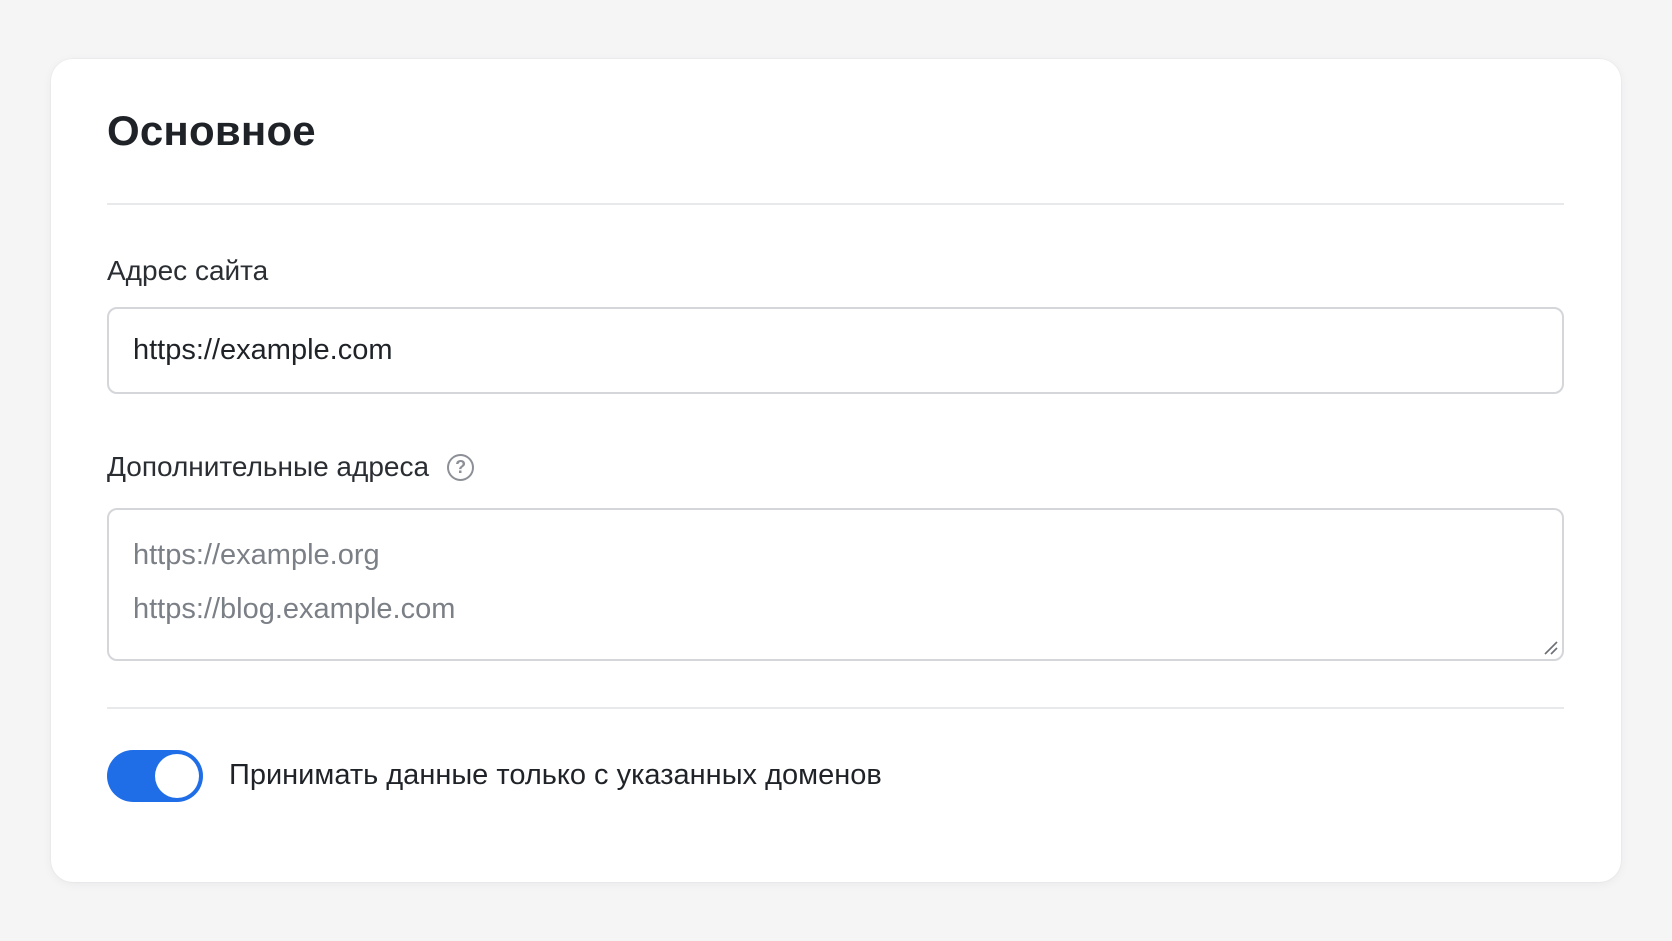  I want to click on toggle-divider, so click(835, 708).